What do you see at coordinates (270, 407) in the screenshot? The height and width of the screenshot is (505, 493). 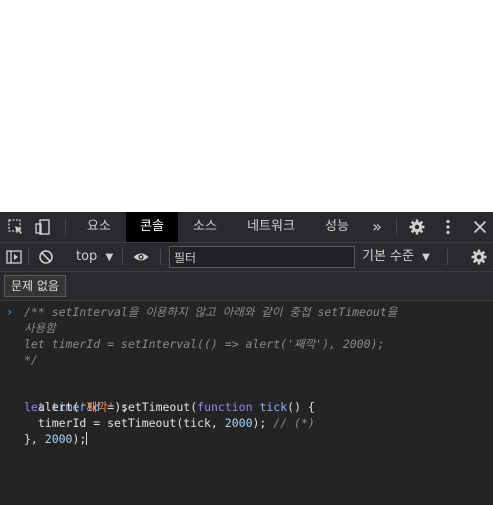 I see `code-token: tick` at bounding box center [270, 407].